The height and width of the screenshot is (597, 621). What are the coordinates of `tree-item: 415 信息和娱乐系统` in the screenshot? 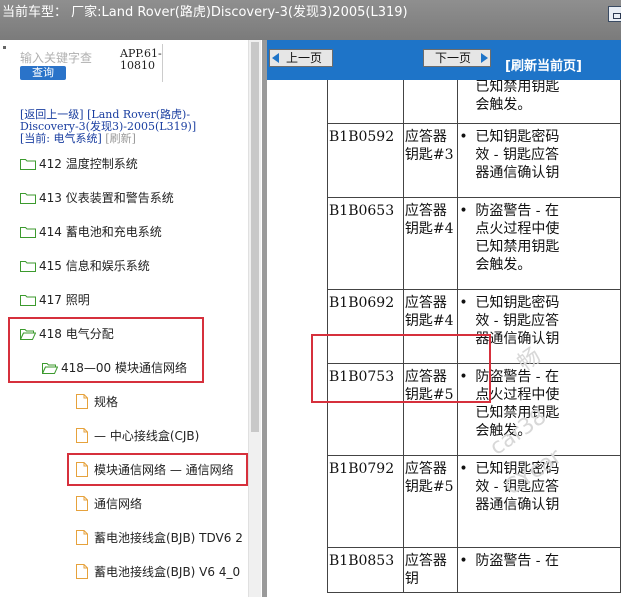 It's located at (85, 266).